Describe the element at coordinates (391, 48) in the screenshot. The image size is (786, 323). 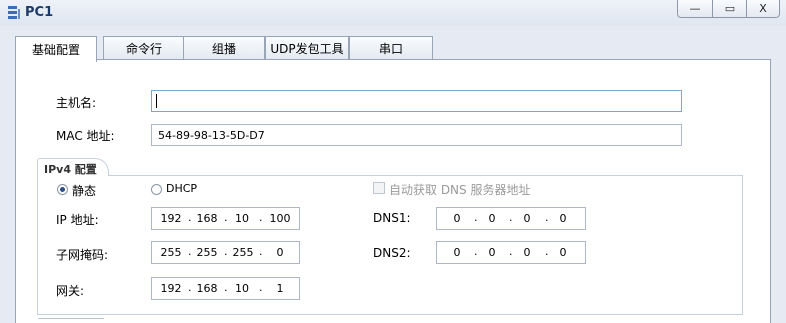
I see `tab-serial: 串口` at that location.